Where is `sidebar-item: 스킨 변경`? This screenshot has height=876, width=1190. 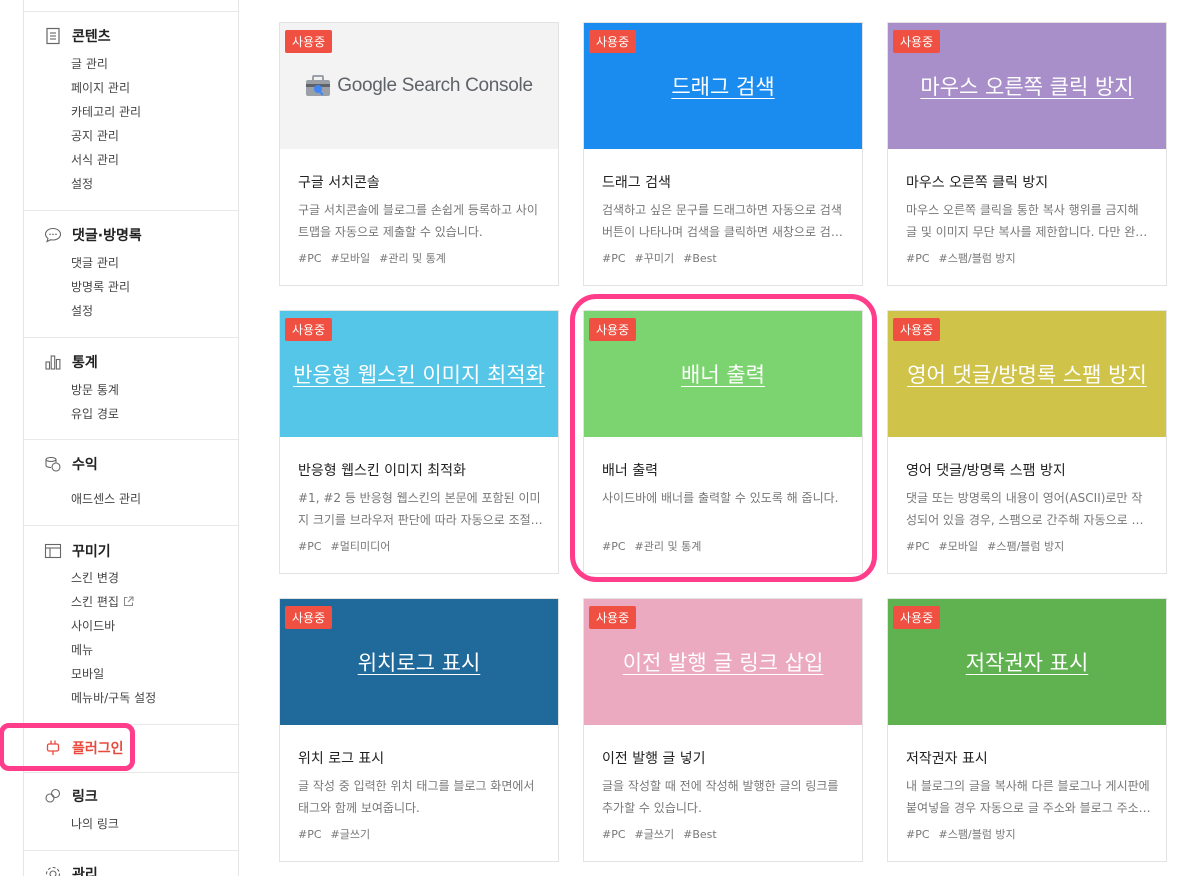 sidebar-item: 스킨 변경 is located at coordinates (95, 578).